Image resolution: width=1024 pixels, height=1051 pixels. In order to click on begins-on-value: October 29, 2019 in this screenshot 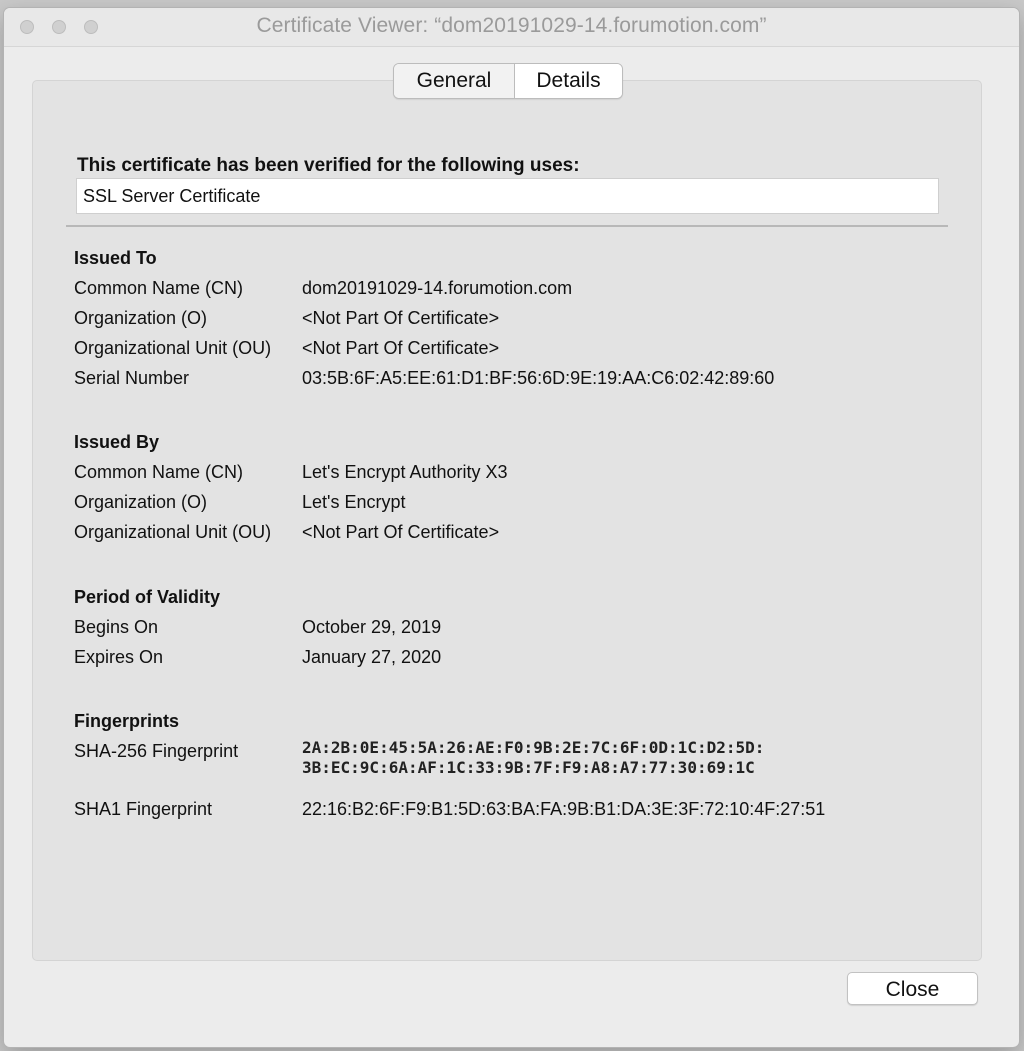, I will do `click(372, 627)`.